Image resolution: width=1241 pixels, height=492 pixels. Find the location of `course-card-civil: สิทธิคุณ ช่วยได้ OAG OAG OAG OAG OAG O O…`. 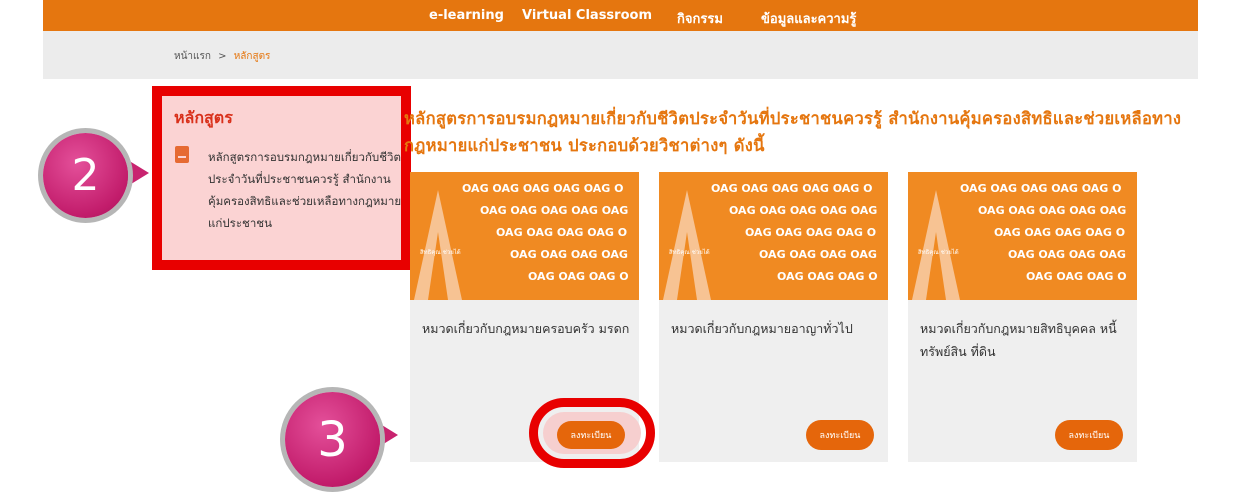

course-card-civil: สิทธิคุณ ช่วยได้ OAG OAG OAG OAG OAG O O… is located at coordinates (1022, 317).